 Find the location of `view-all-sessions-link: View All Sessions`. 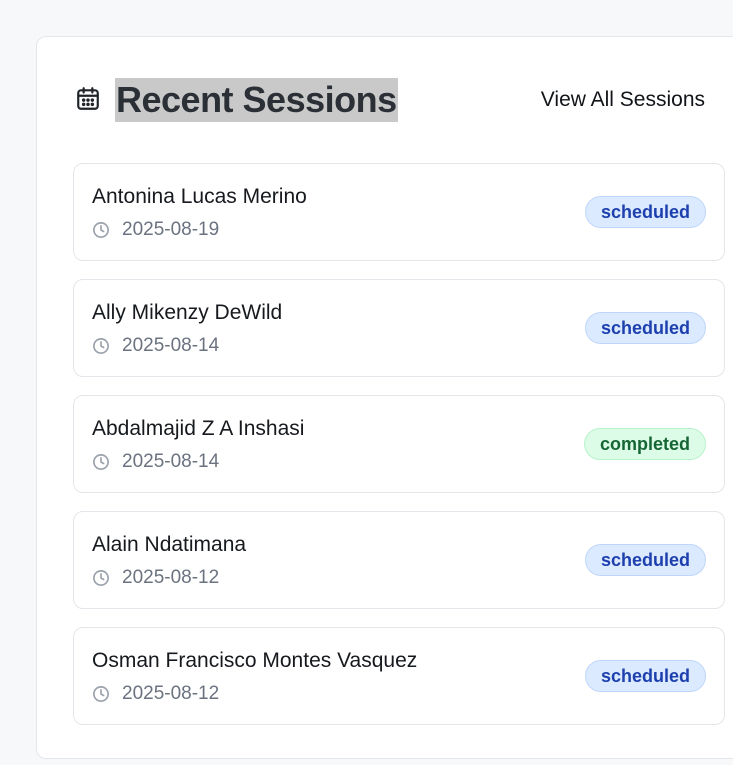

view-all-sessions-link: View All Sessions is located at coordinates (623, 100).